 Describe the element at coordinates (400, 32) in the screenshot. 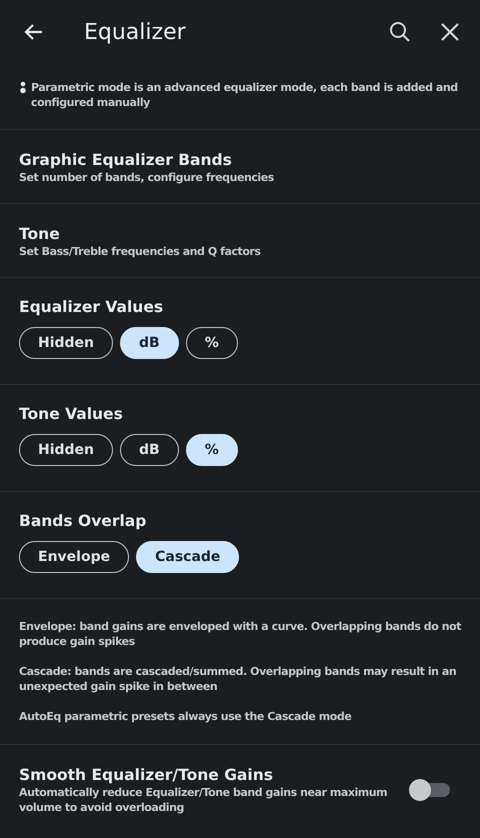

I see `search-icon` at that location.